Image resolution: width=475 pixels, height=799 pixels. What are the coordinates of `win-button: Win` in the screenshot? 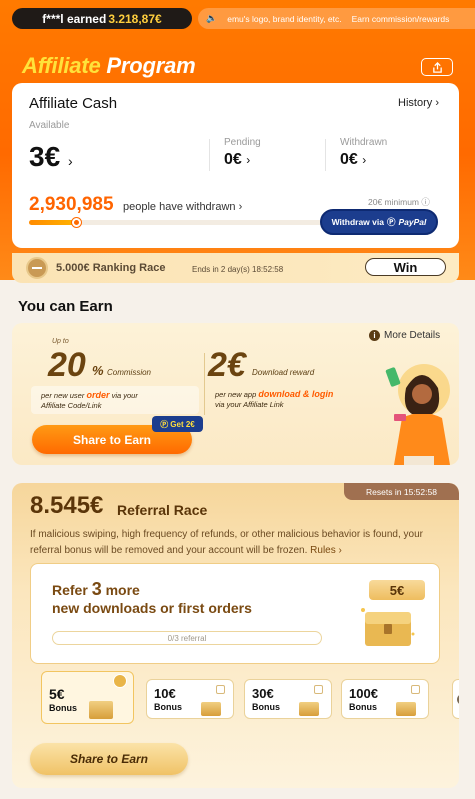 It's located at (405, 267).